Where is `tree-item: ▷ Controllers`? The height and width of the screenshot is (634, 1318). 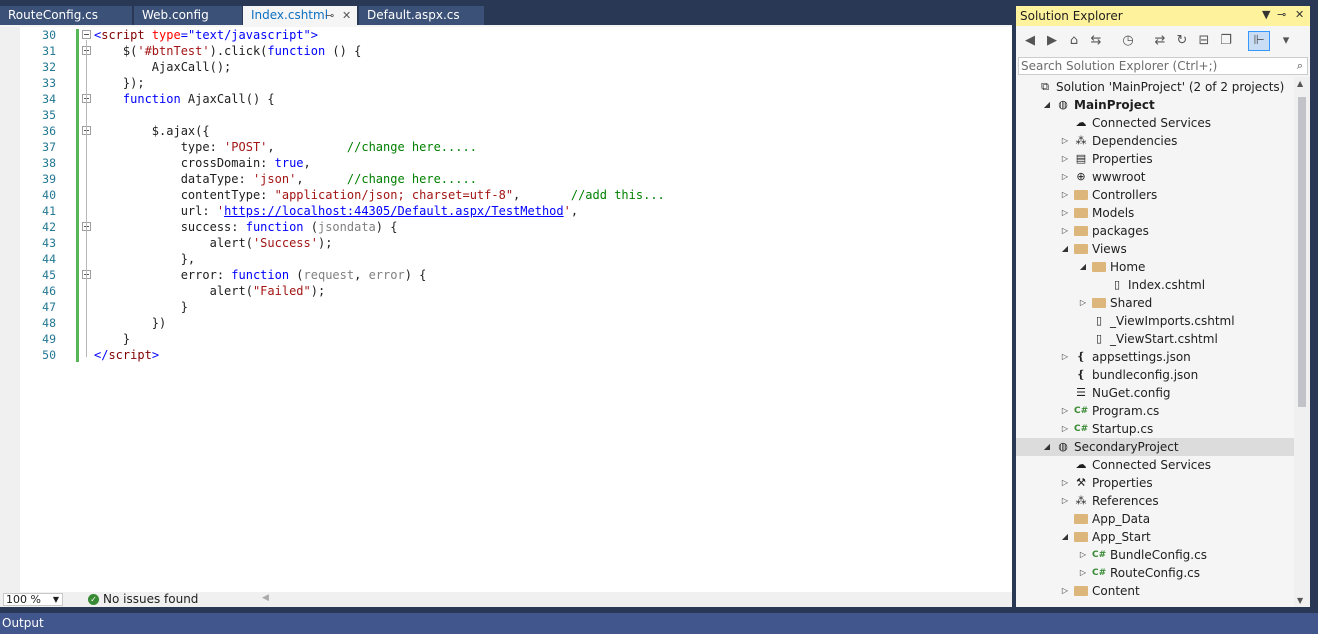
tree-item: ▷ Controllers is located at coordinates (1155, 195).